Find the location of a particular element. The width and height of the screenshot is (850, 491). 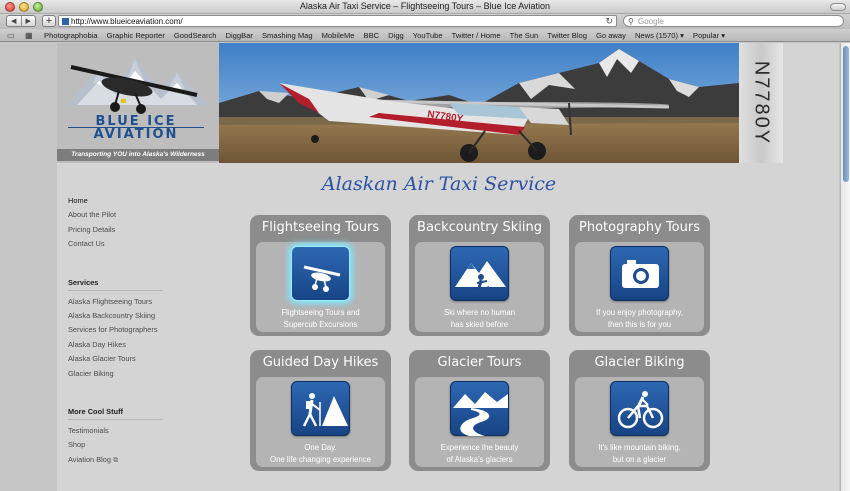

bookmark-item: DiggBar is located at coordinates (239, 35).